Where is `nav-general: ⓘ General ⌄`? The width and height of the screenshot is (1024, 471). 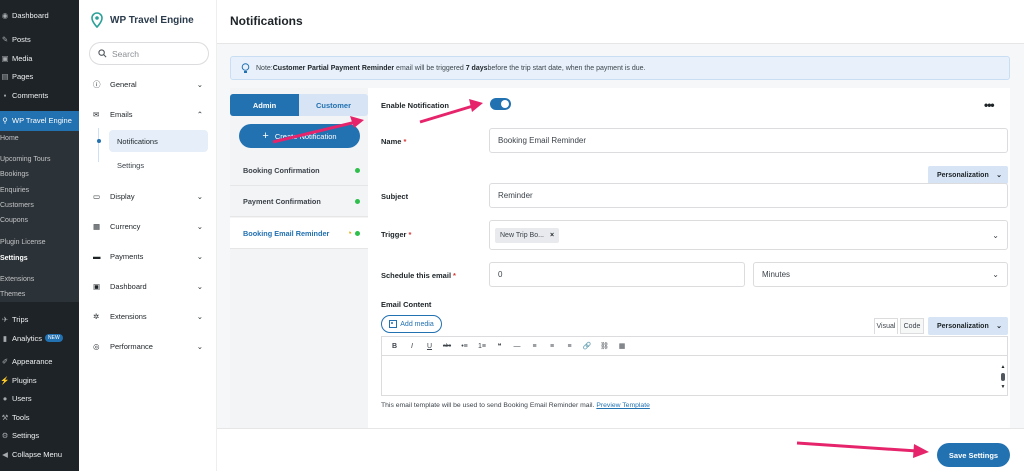 nav-general: ⓘ General ⌄ is located at coordinates (148, 84).